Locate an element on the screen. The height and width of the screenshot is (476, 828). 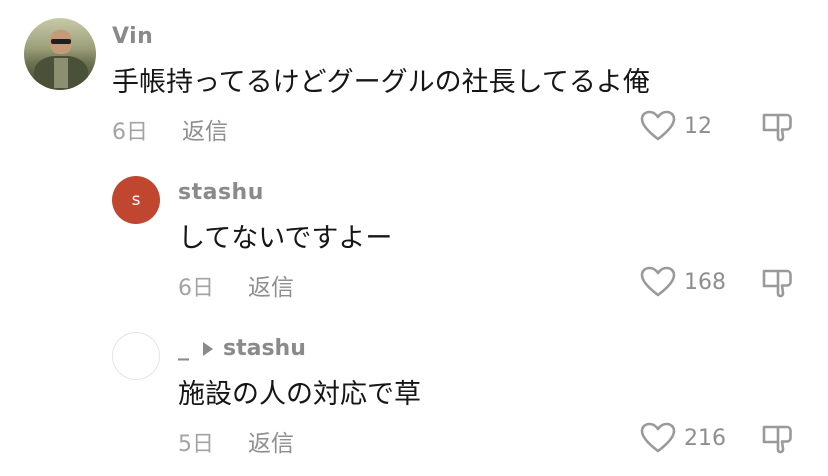
play-arrow-icon is located at coordinates (208, 348).